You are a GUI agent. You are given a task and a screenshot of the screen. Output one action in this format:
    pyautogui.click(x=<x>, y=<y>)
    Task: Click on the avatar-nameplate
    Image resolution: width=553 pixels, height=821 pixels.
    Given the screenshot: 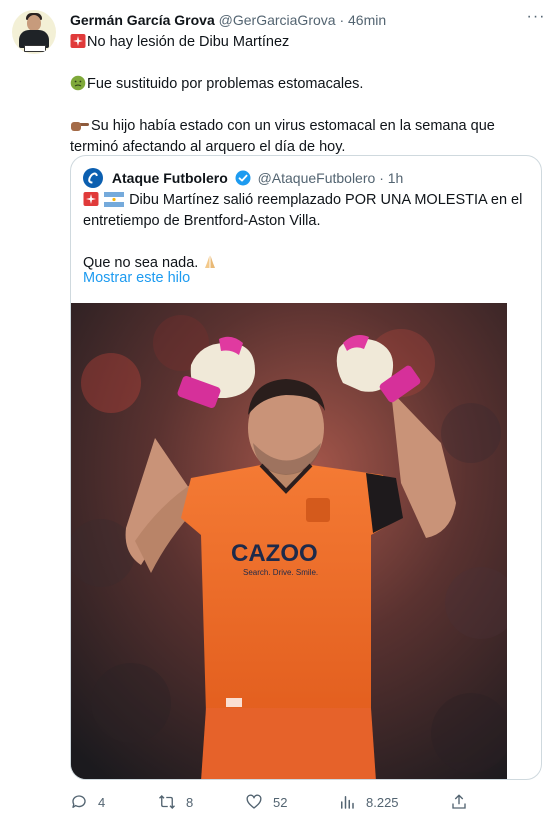 What is the action you would take?
    pyautogui.click(x=35, y=48)
    